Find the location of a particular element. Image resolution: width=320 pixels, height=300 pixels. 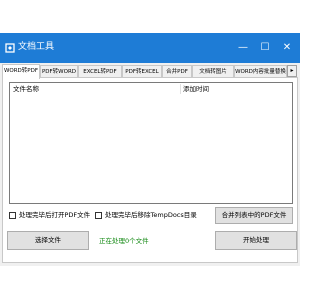

select-files-button: 选择文件 is located at coordinates (48, 240).